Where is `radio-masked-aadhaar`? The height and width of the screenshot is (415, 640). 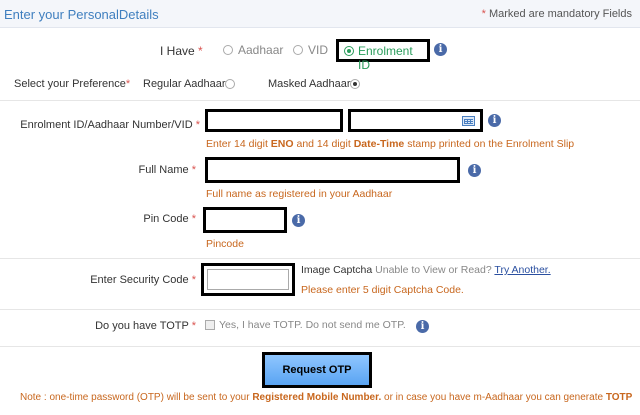 radio-masked-aadhaar is located at coordinates (355, 84).